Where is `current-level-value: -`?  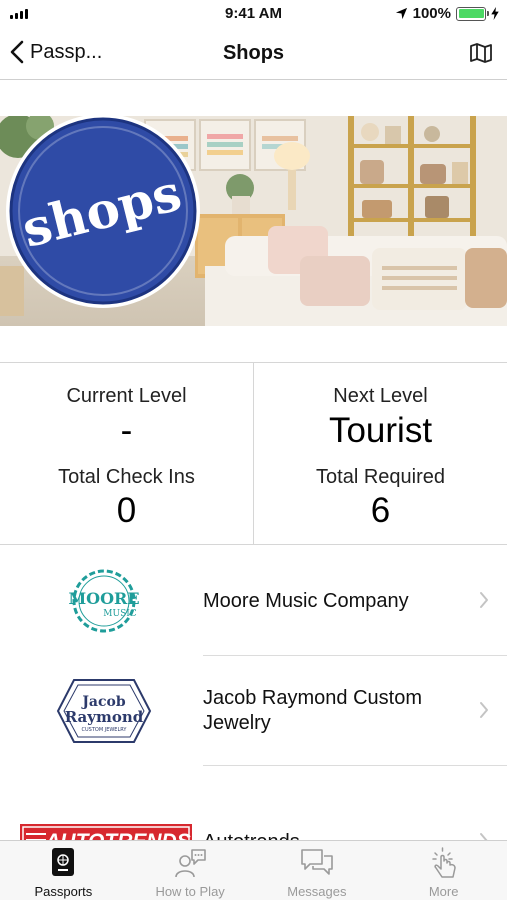
current-level-value: - is located at coordinates (126, 430).